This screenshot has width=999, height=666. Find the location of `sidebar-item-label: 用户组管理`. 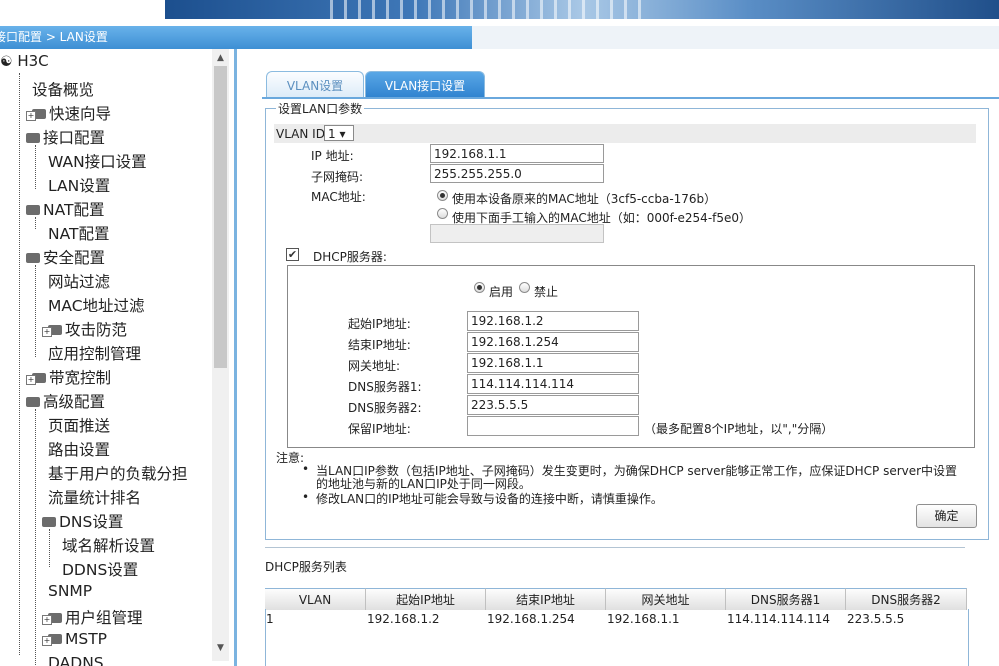

sidebar-item-label: 用户组管理 is located at coordinates (104, 618).